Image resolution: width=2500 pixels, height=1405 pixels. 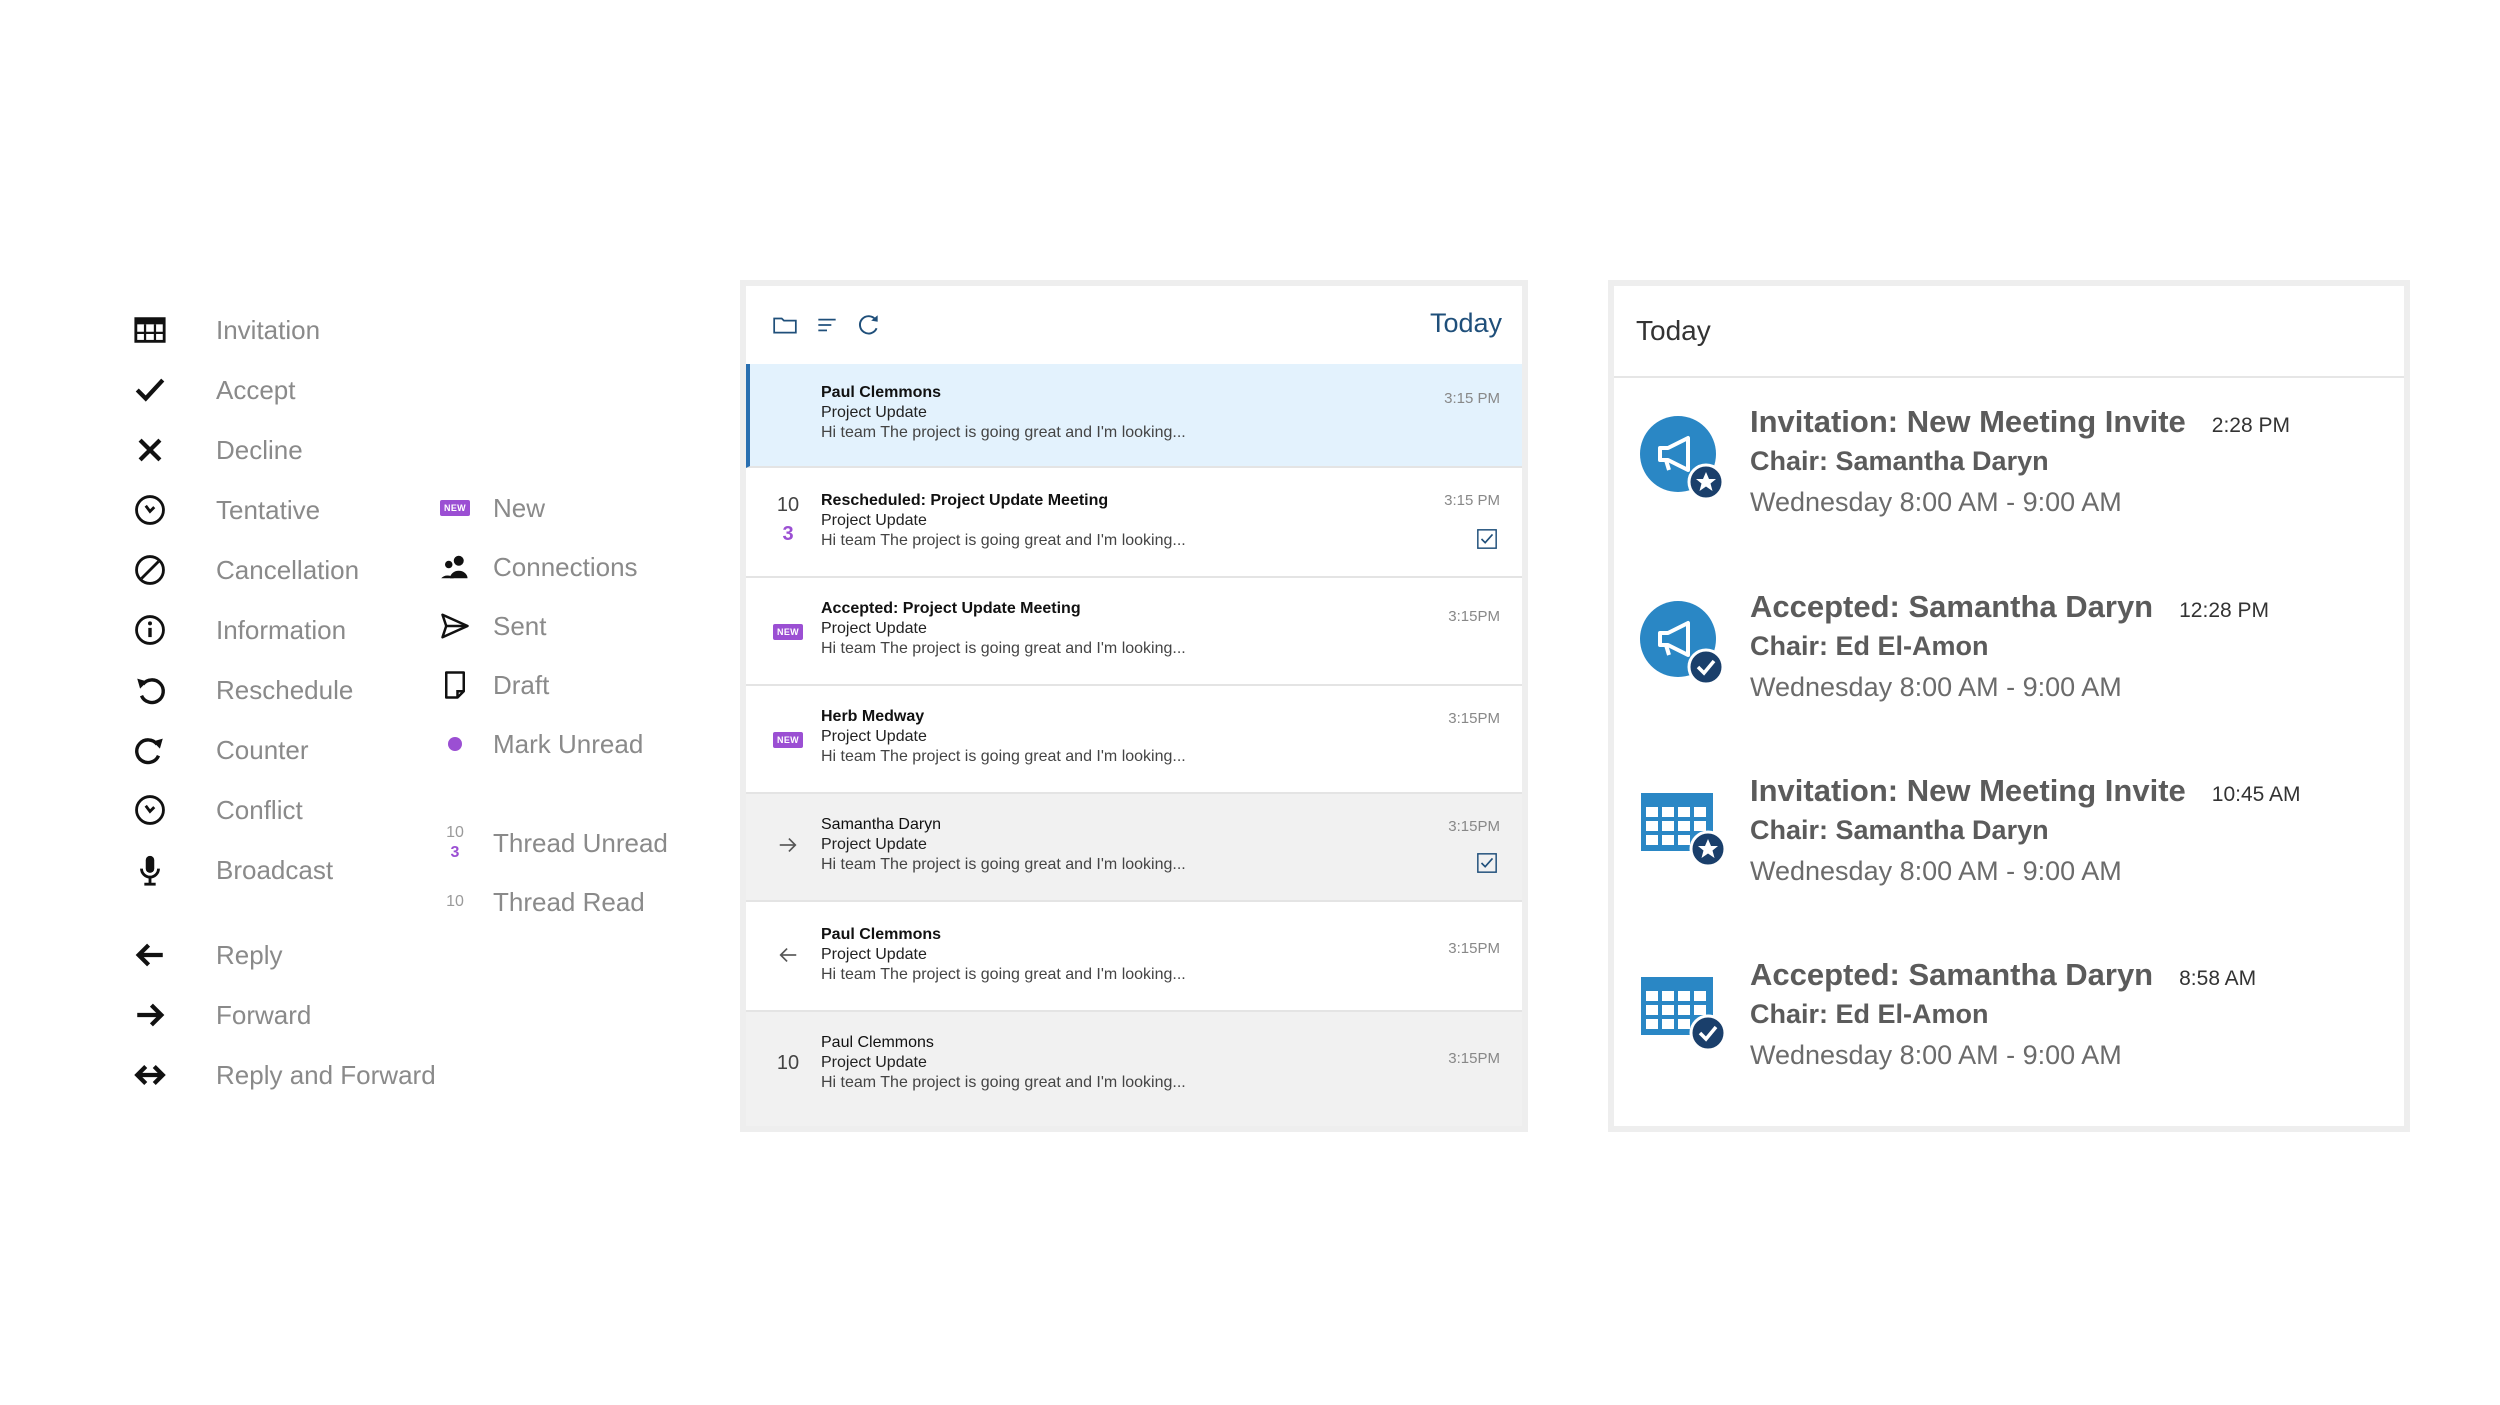 What do you see at coordinates (455, 842) in the screenshot?
I see `thread-count-icon: 10 3` at bounding box center [455, 842].